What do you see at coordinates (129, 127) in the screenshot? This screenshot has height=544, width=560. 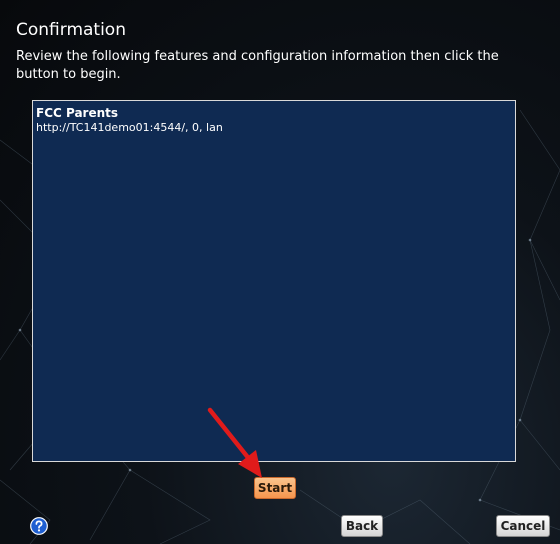 I see `feature-detail: http://TC141demo01:4544/, 0, lan` at bounding box center [129, 127].